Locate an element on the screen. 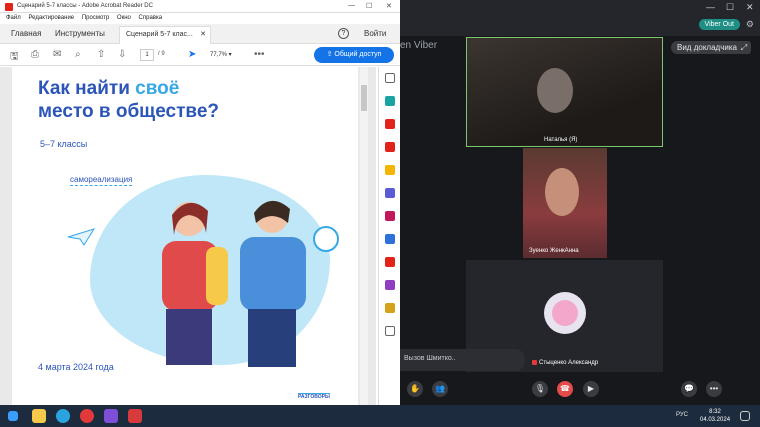 The width and height of the screenshot is (760, 427). tab-tools: Инструменты is located at coordinates (80, 33).